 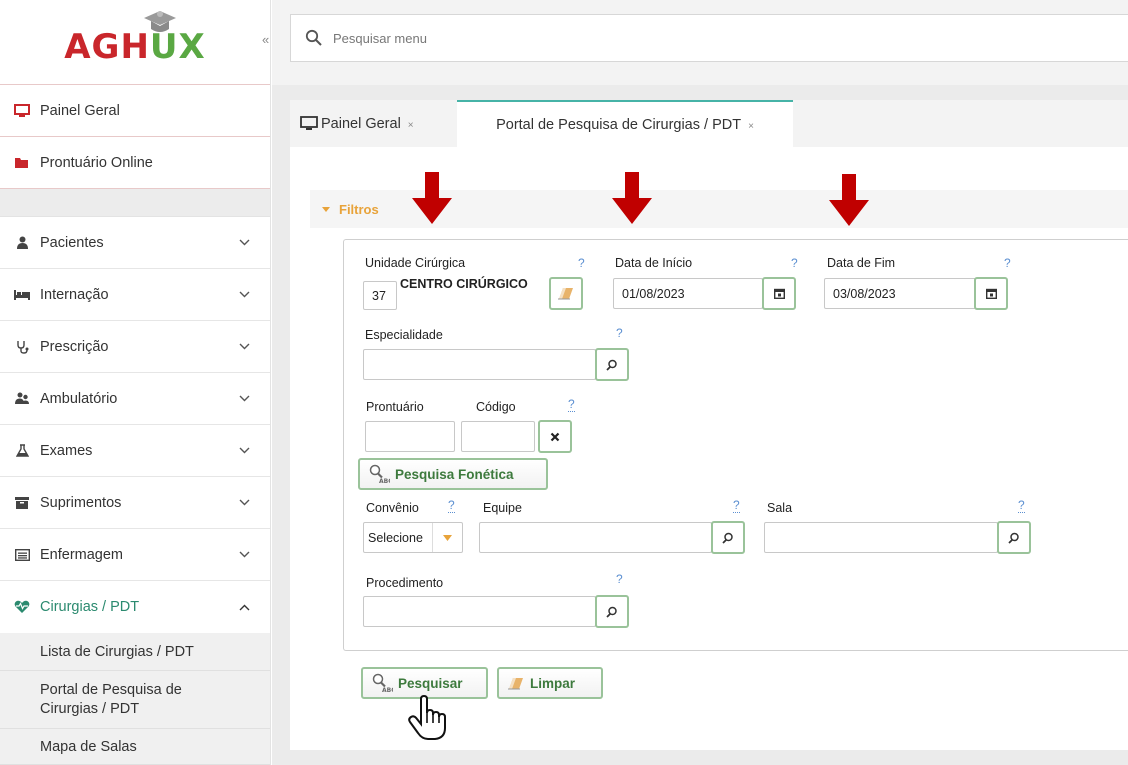 I want to click on sidebar-subitem-lista-cirurgias: Lista de Cirurgias / PDT, so click(x=135, y=652).